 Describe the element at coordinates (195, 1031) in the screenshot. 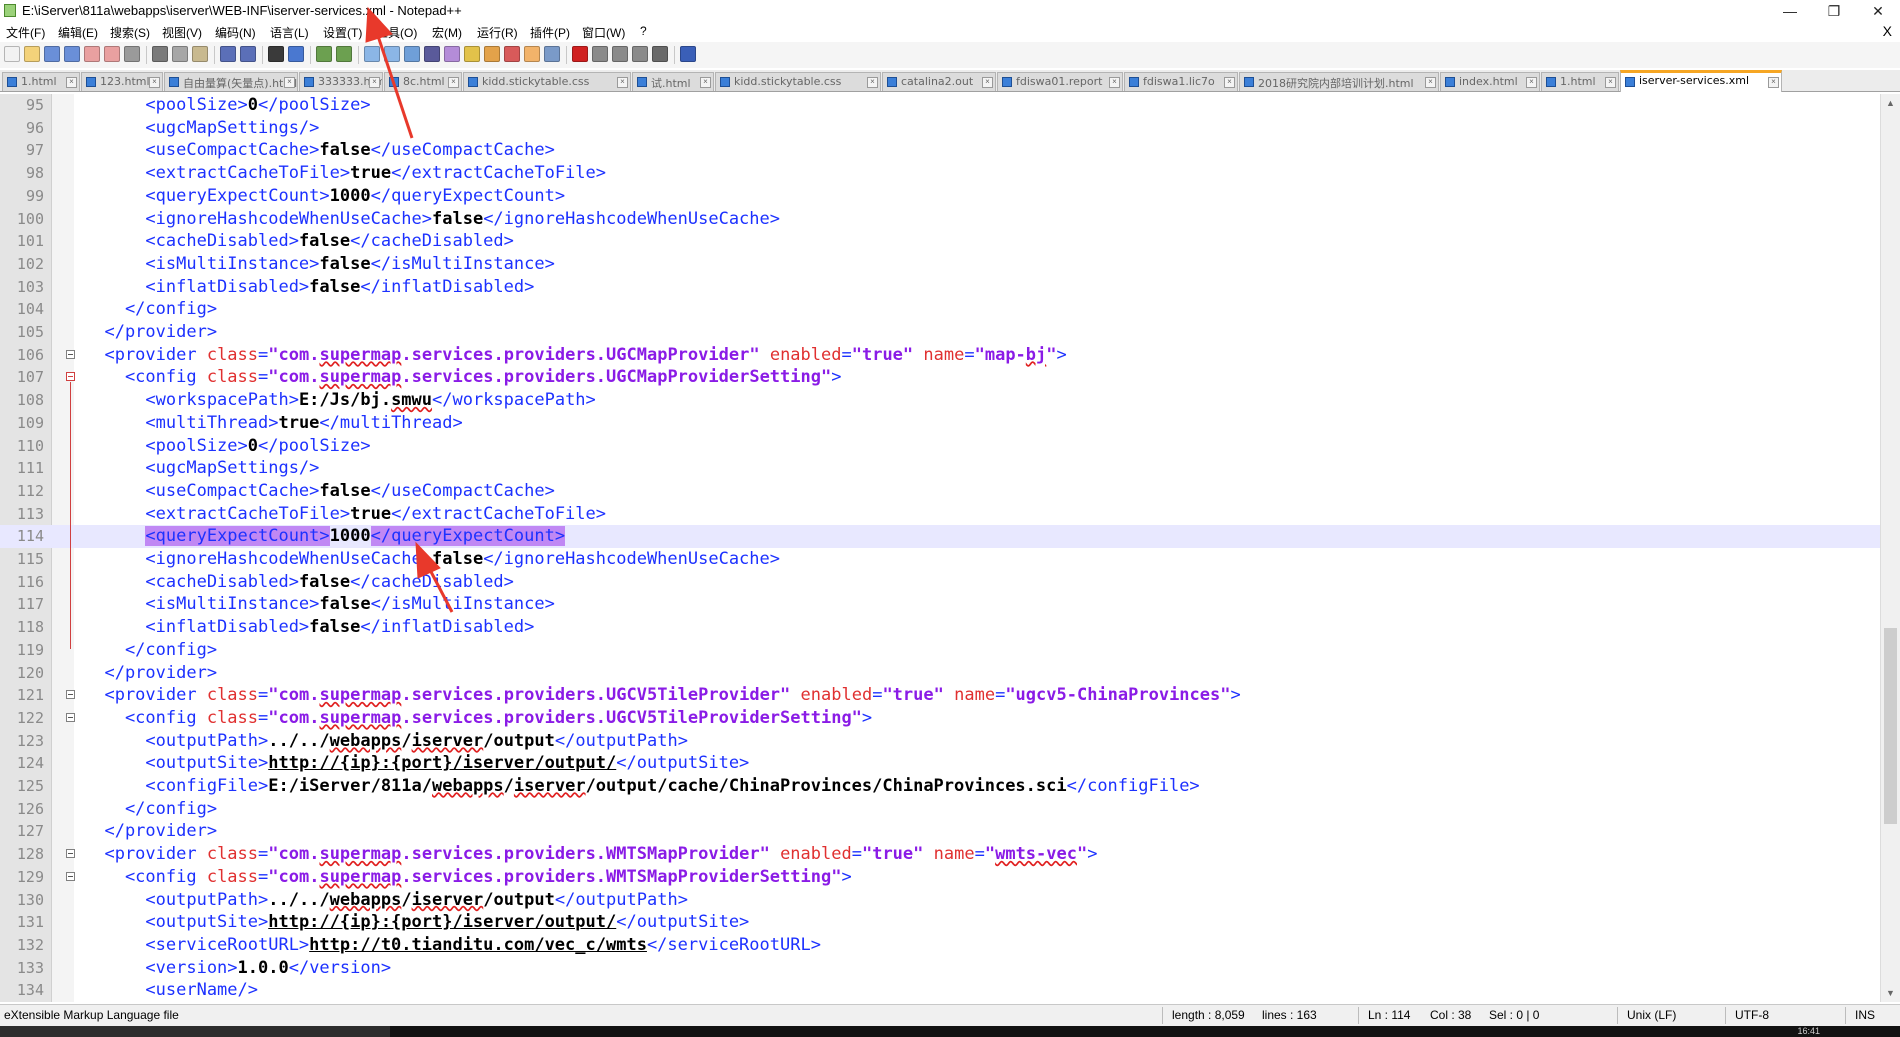

I see `taskbar-app-segment` at that location.